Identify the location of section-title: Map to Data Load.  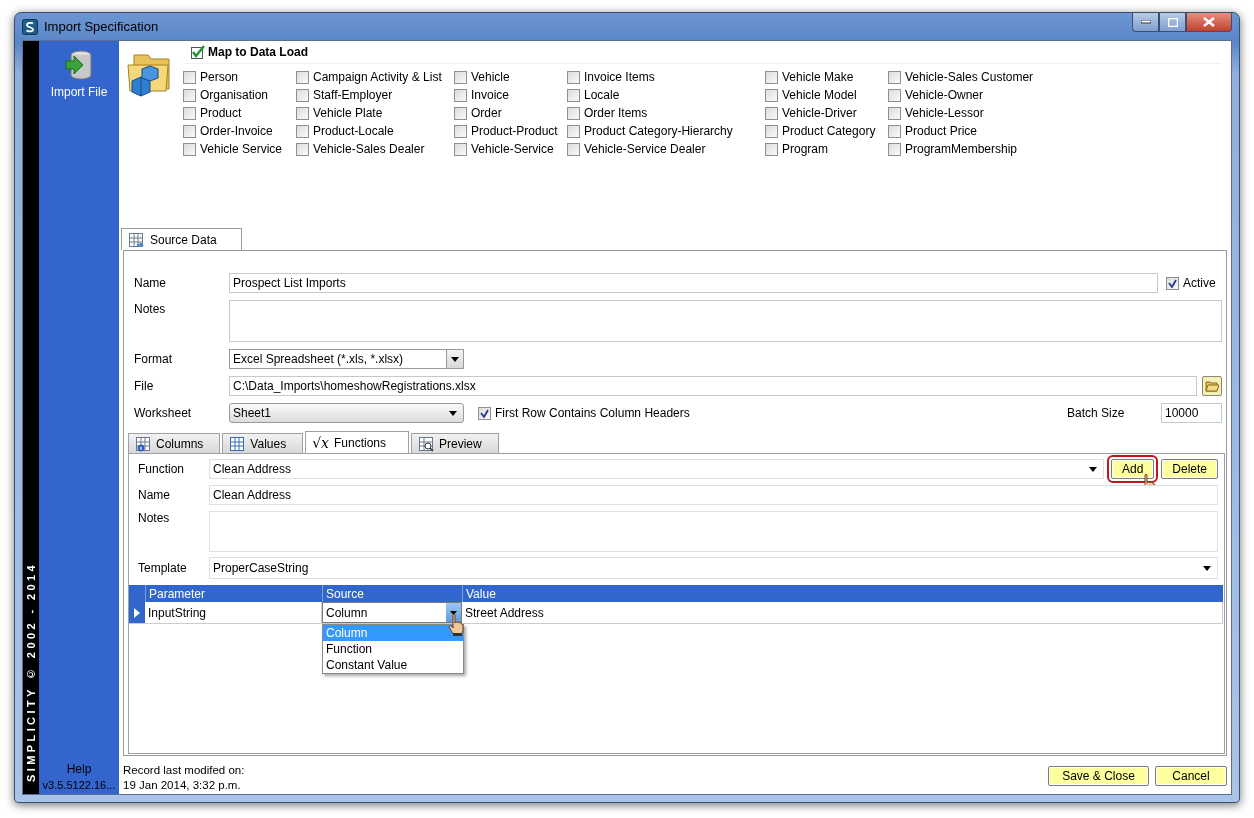
(258, 52).